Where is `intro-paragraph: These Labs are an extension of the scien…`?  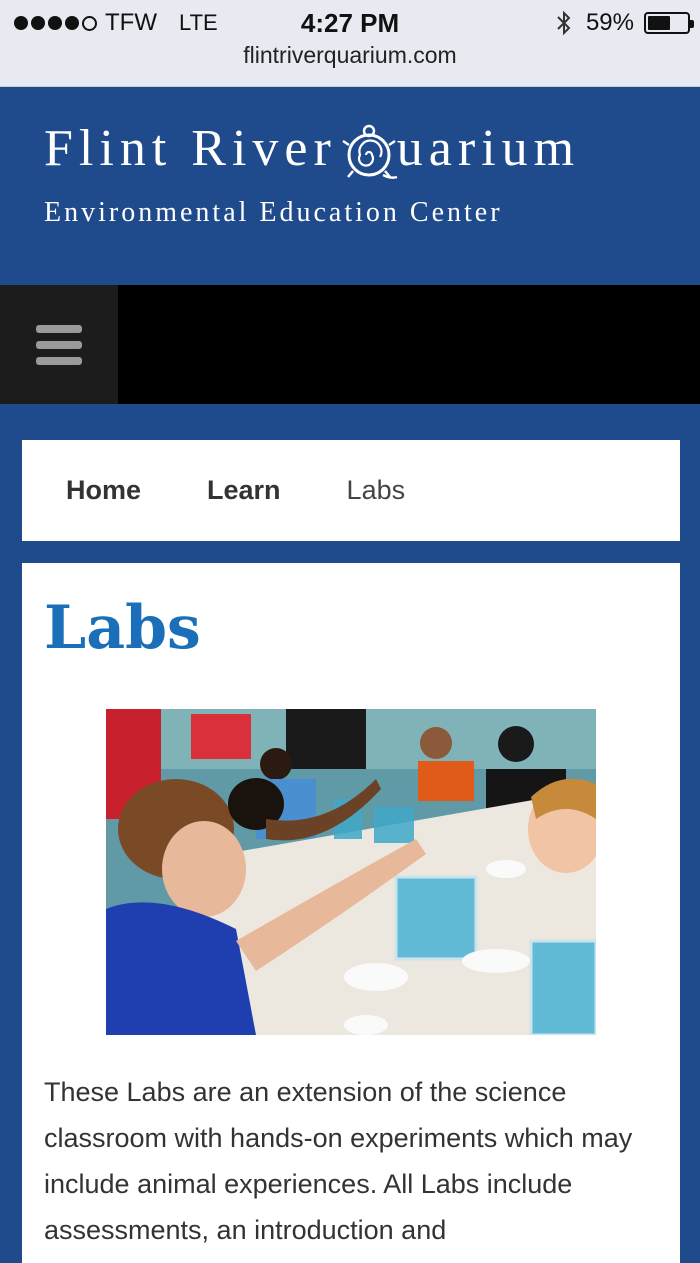
intro-paragraph: These Labs are an extension of the scien… is located at coordinates (338, 1161).